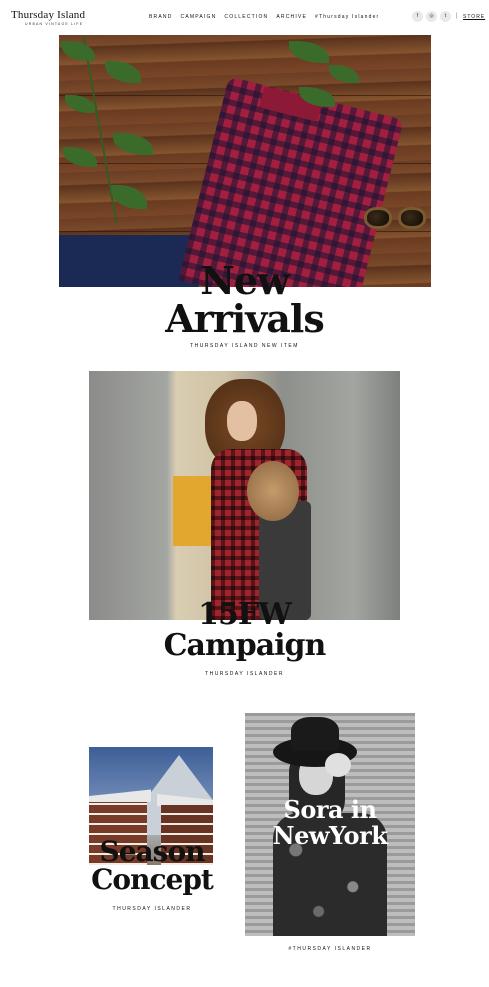  Describe the element at coordinates (199, 17) in the screenshot. I see `nav-campaign: CAMPAIGN` at that location.